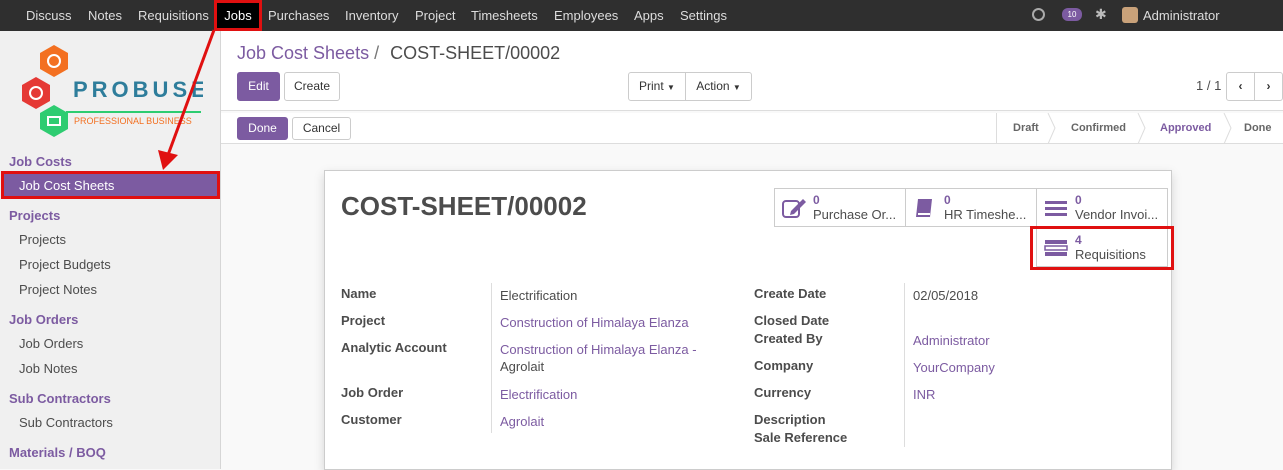  I want to click on field-analytic-account-value-line2: Agrolait, so click(522, 366).